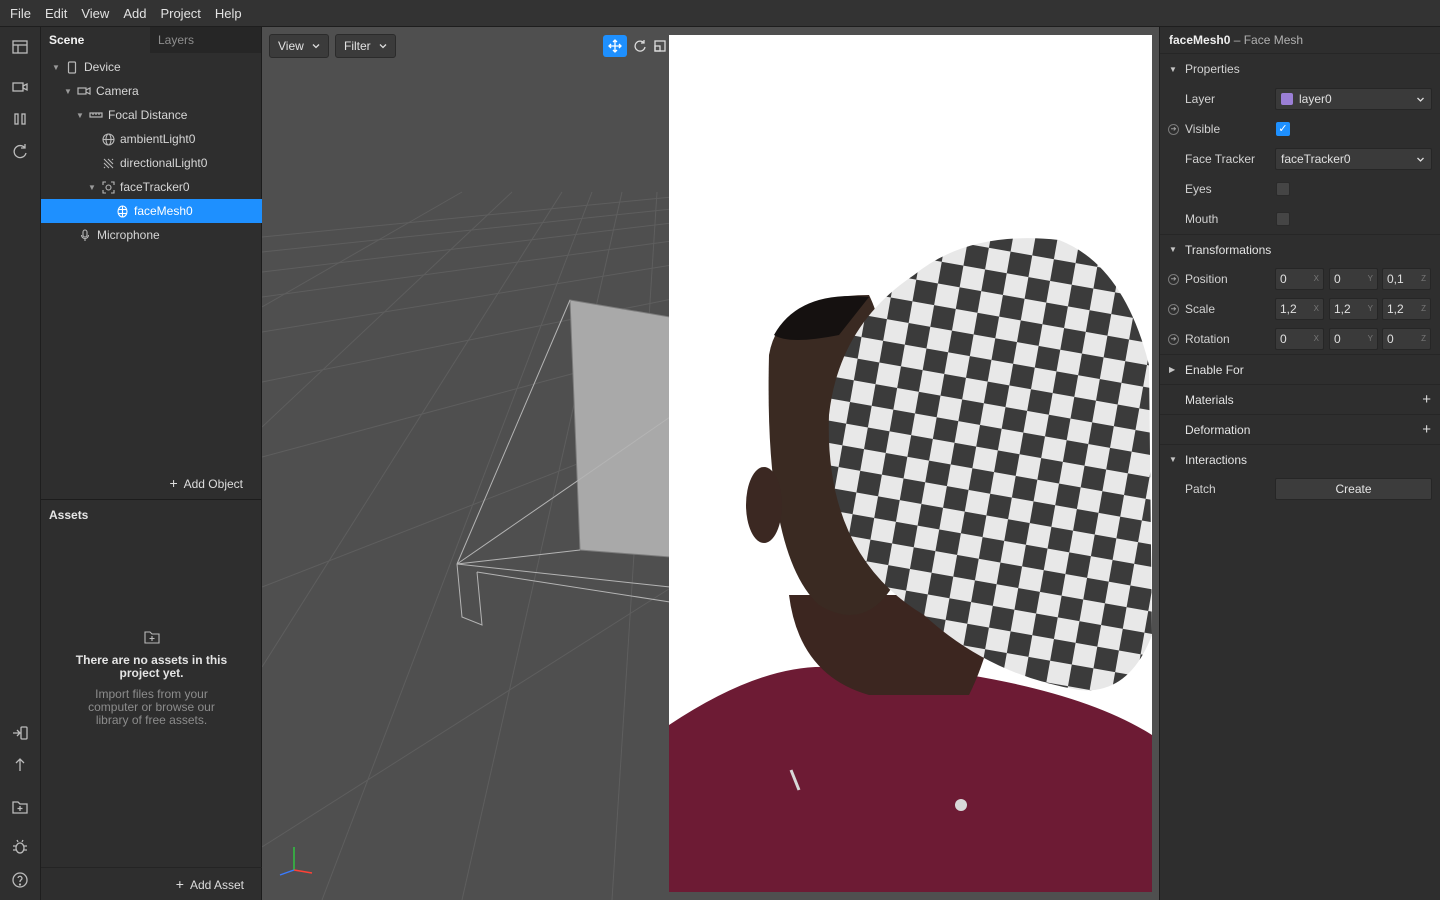 This screenshot has width=1440, height=900. What do you see at coordinates (615, 46) in the screenshot?
I see `move-tool-icon` at bounding box center [615, 46].